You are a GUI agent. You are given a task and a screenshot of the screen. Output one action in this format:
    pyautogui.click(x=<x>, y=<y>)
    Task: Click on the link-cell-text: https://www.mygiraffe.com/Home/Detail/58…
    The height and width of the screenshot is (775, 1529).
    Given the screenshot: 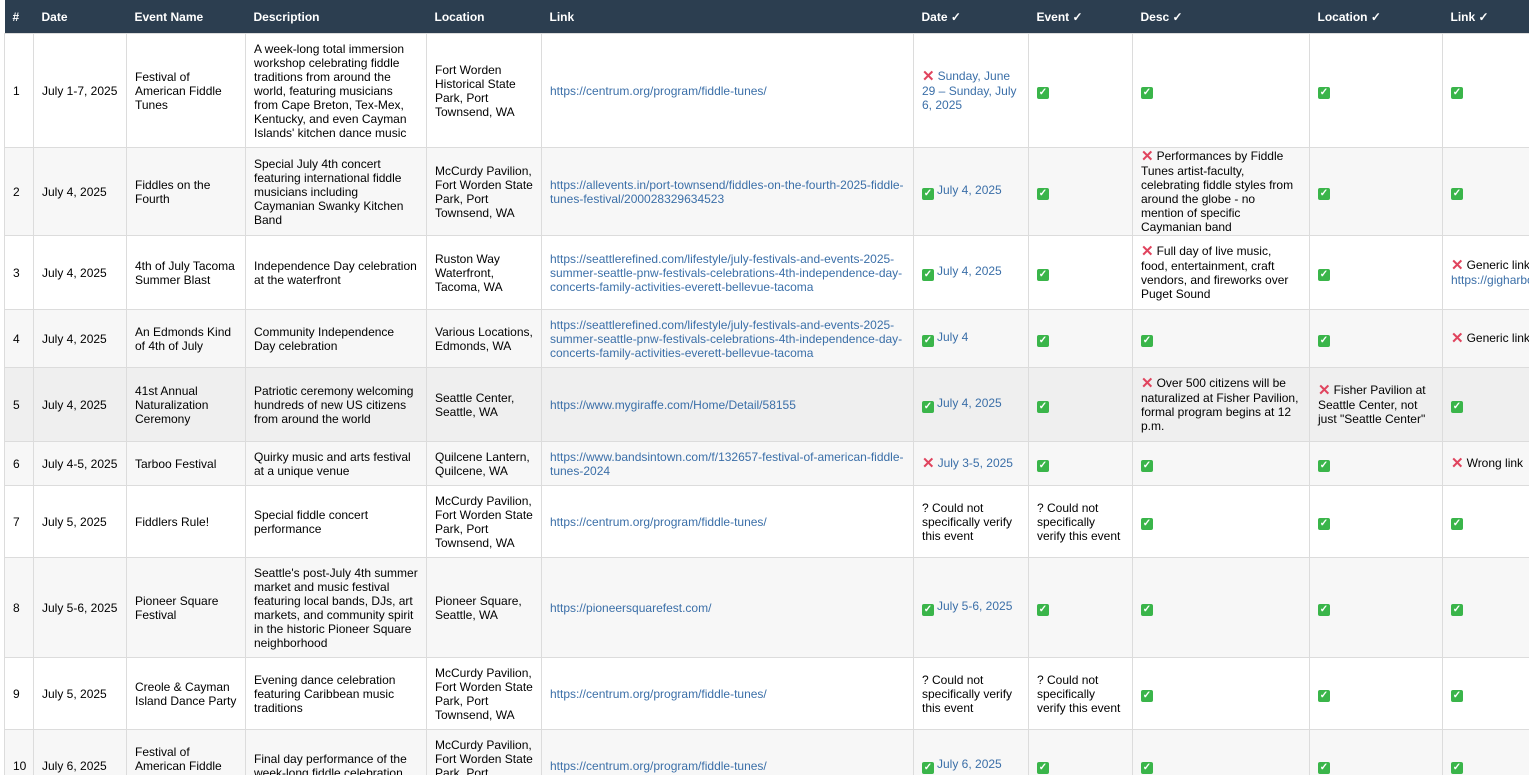 What is the action you would take?
    pyautogui.click(x=673, y=405)
    